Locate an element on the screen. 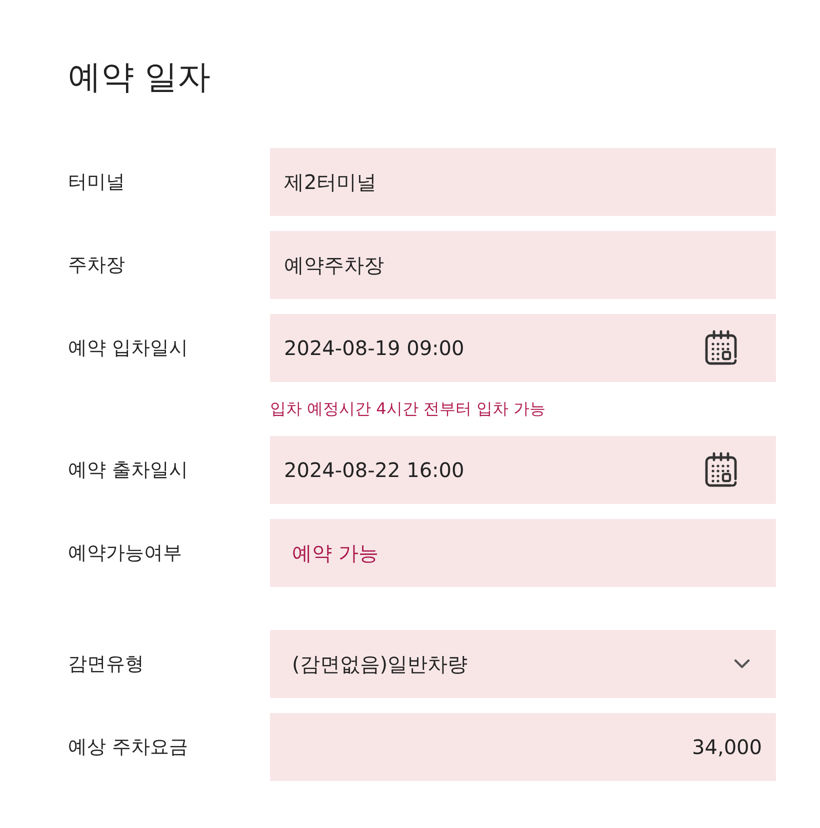  input-field: 34,000 is located at coordinates (523, 747).